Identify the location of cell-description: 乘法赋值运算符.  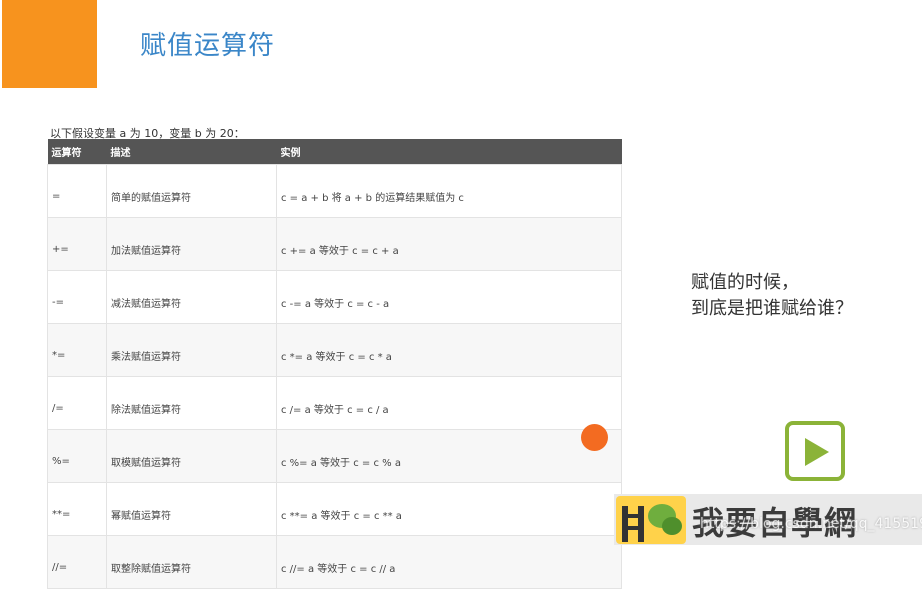
(191, 350).